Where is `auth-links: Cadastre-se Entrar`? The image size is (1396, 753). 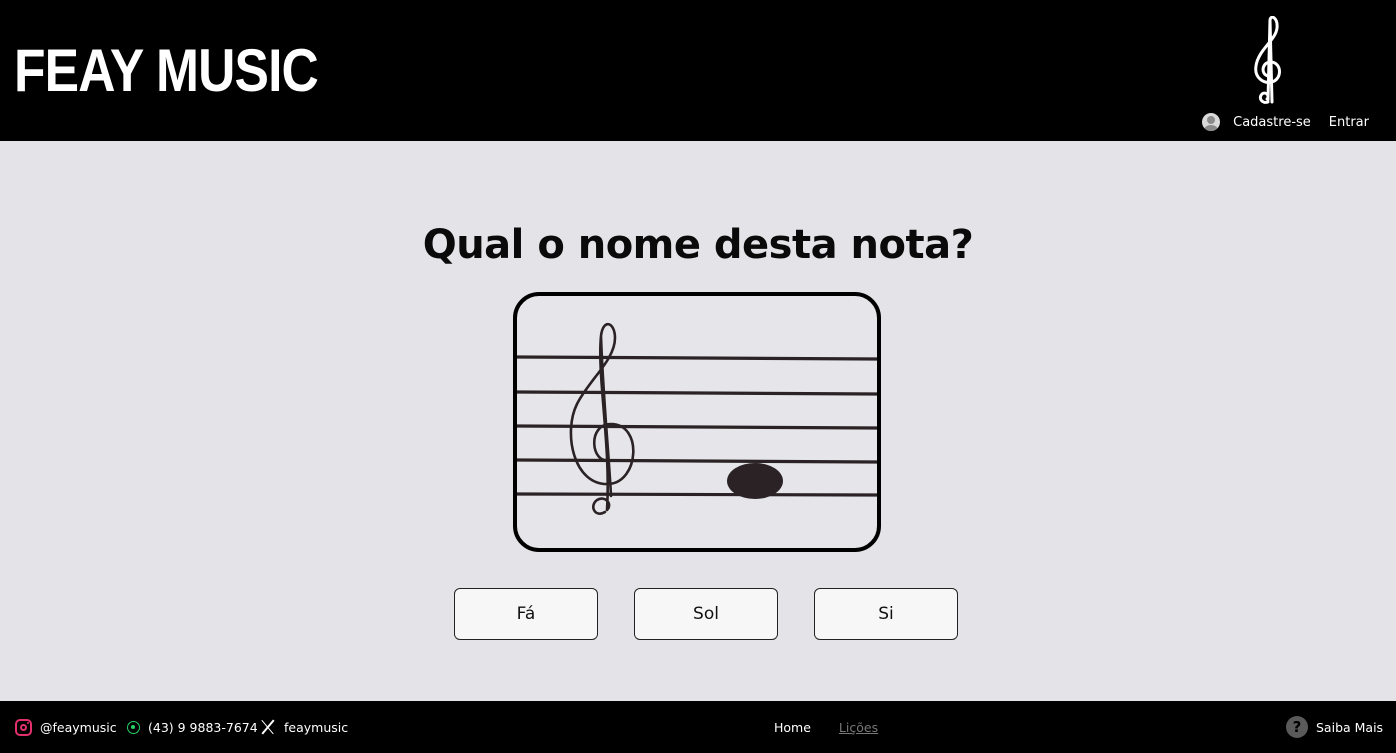 auth-links: Cadastre-se Entrar is located at coordinates (1285, 122).